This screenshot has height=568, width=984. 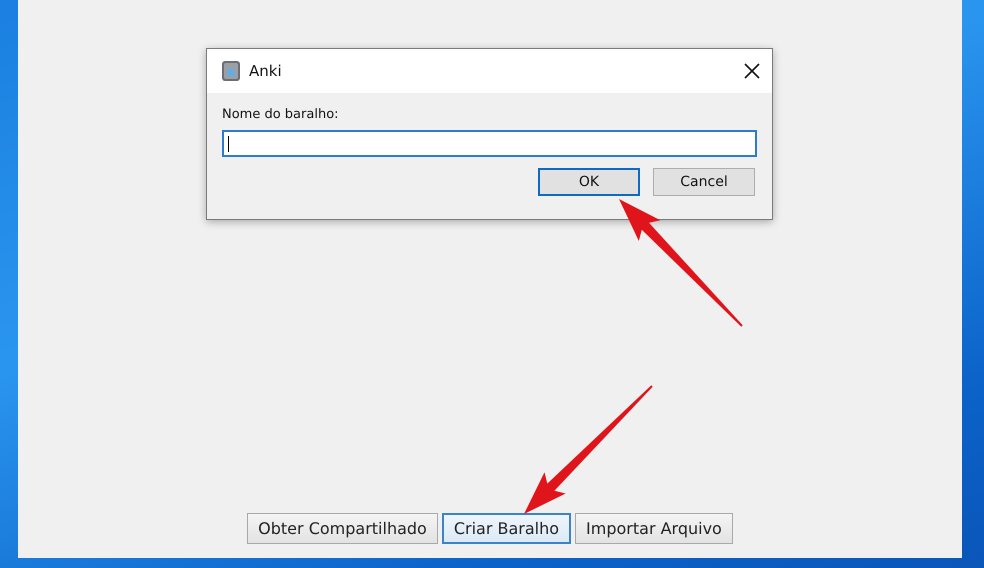 What do you see at coordinates (231, 71) in the screenshot?
I see `app-icon` at bounding box center [231, 71].